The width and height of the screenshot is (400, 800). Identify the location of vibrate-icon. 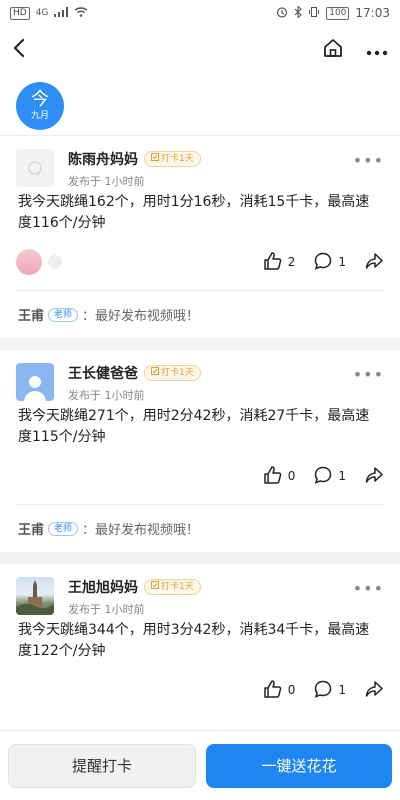
(314, 13).